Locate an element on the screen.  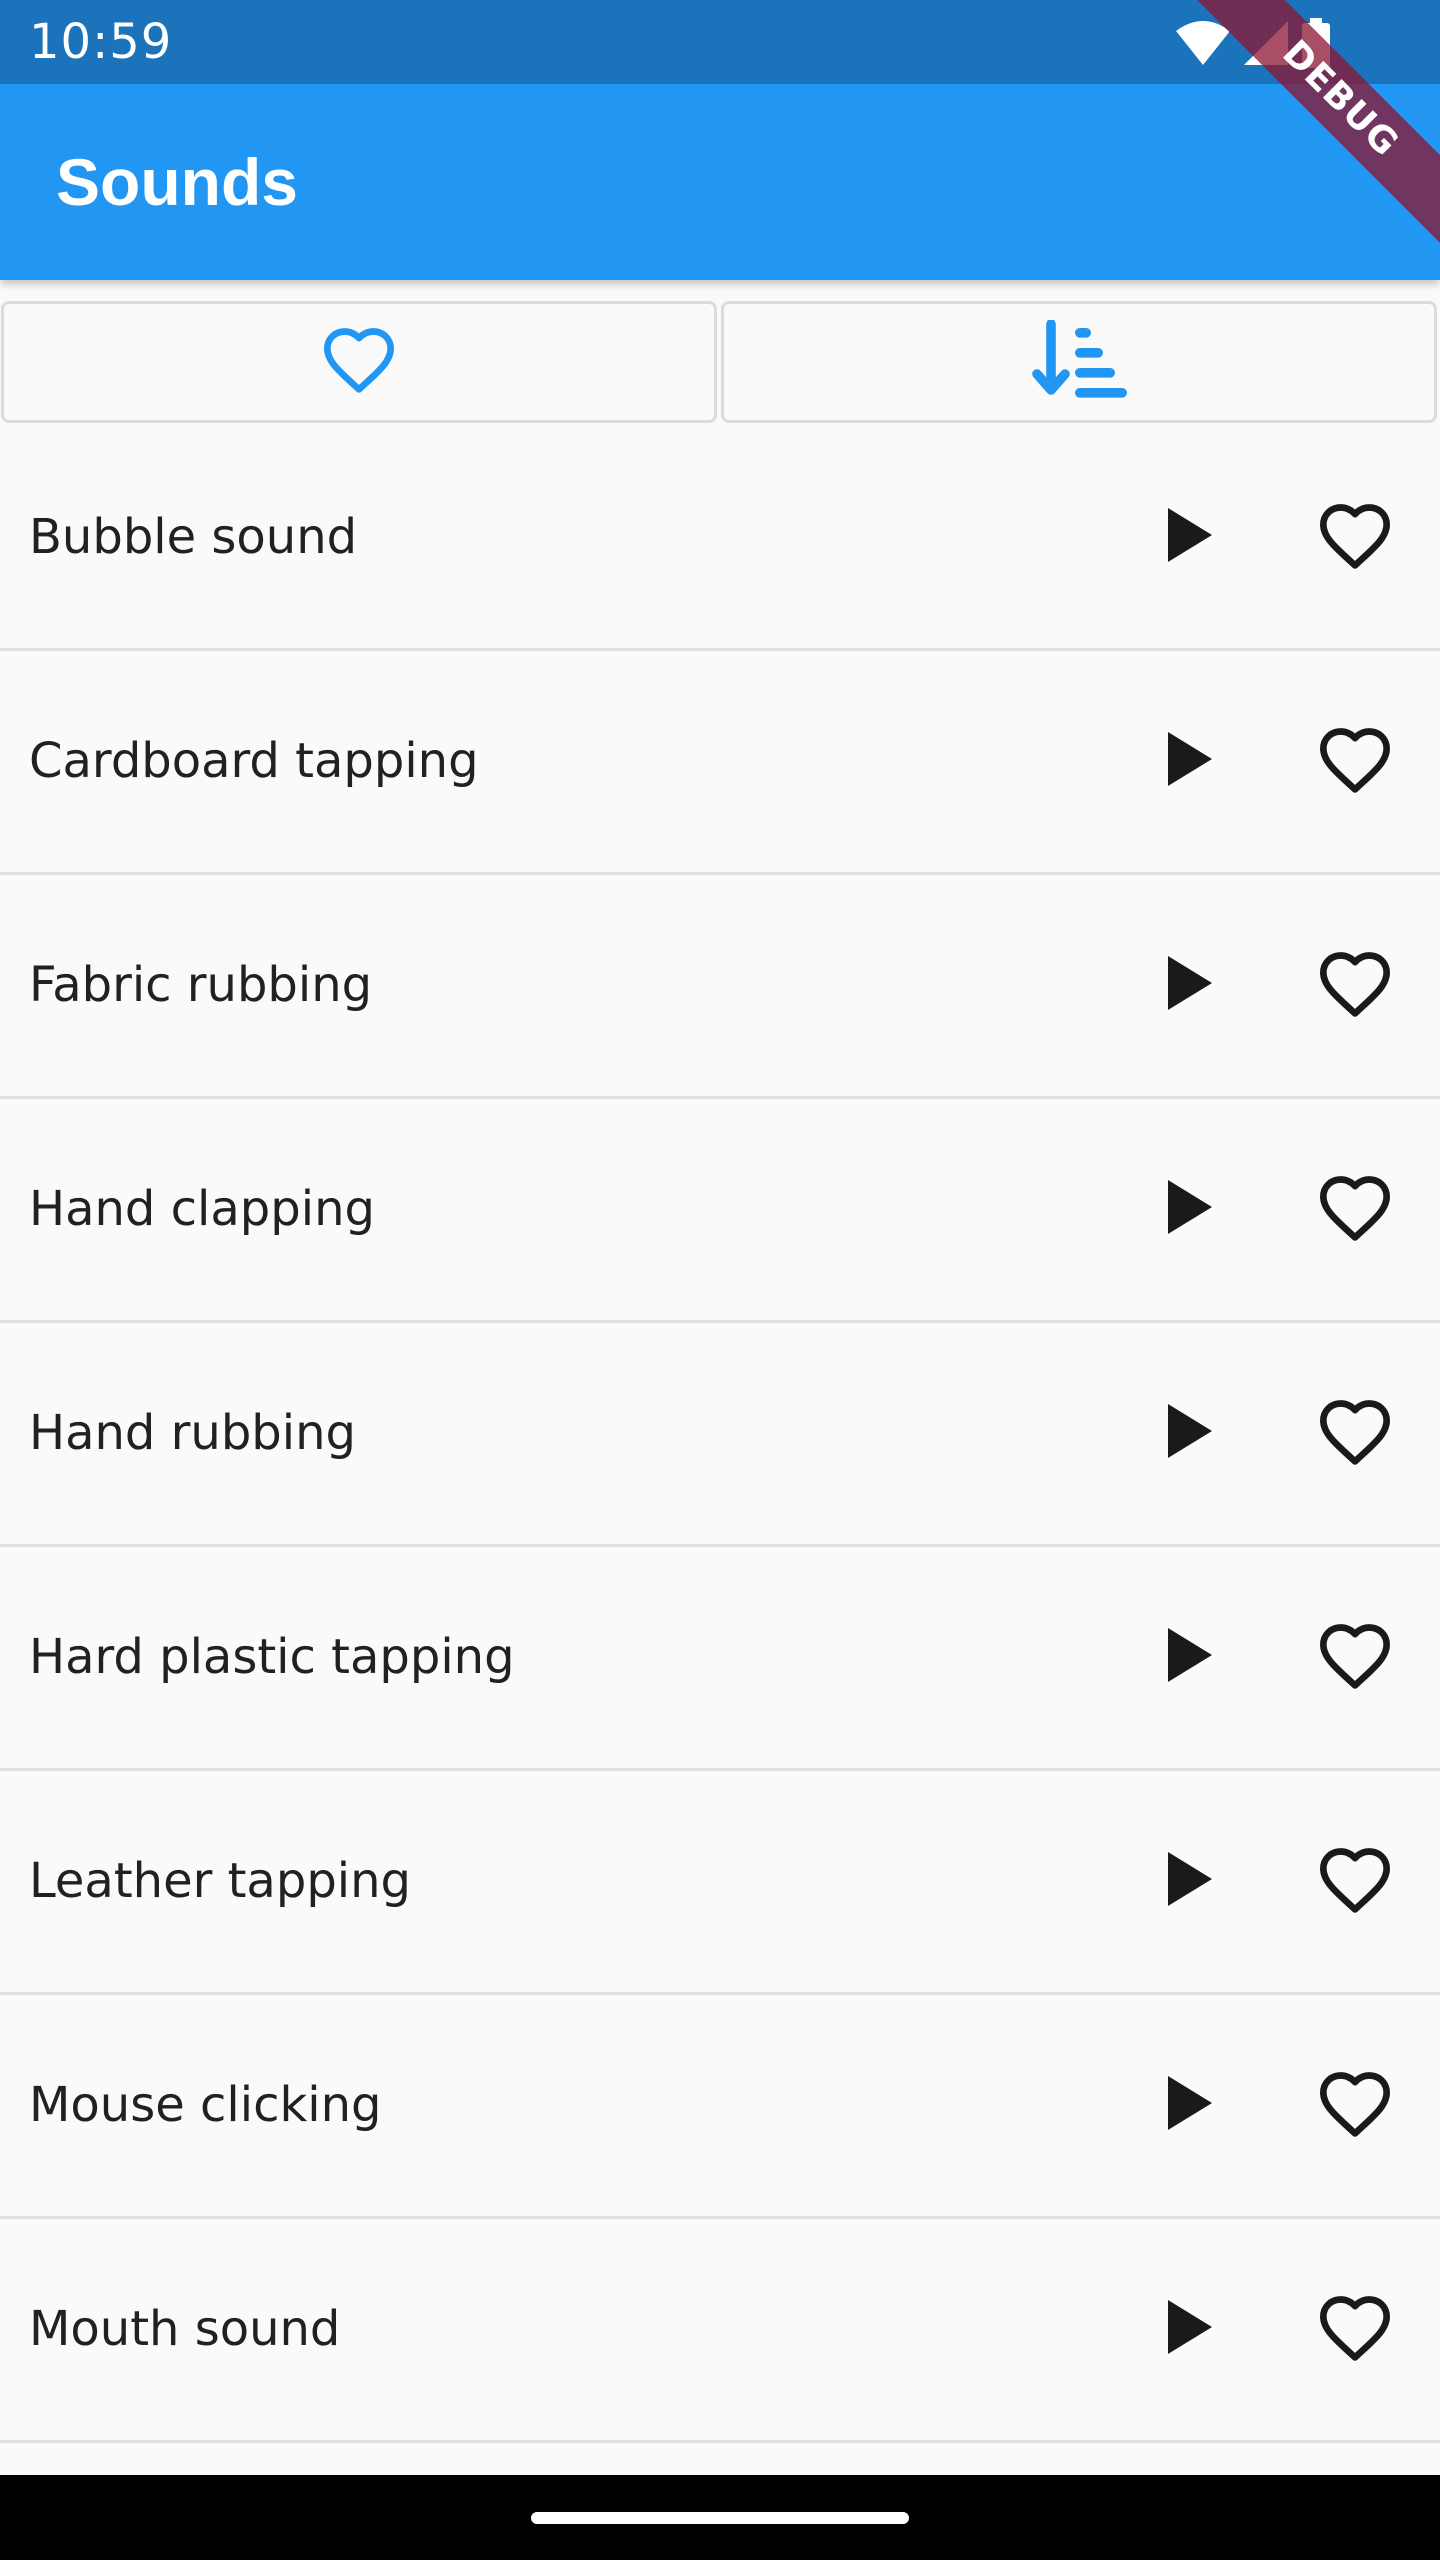
sound-name: Hard plastic tapping is located at coordinates (272, 1657).